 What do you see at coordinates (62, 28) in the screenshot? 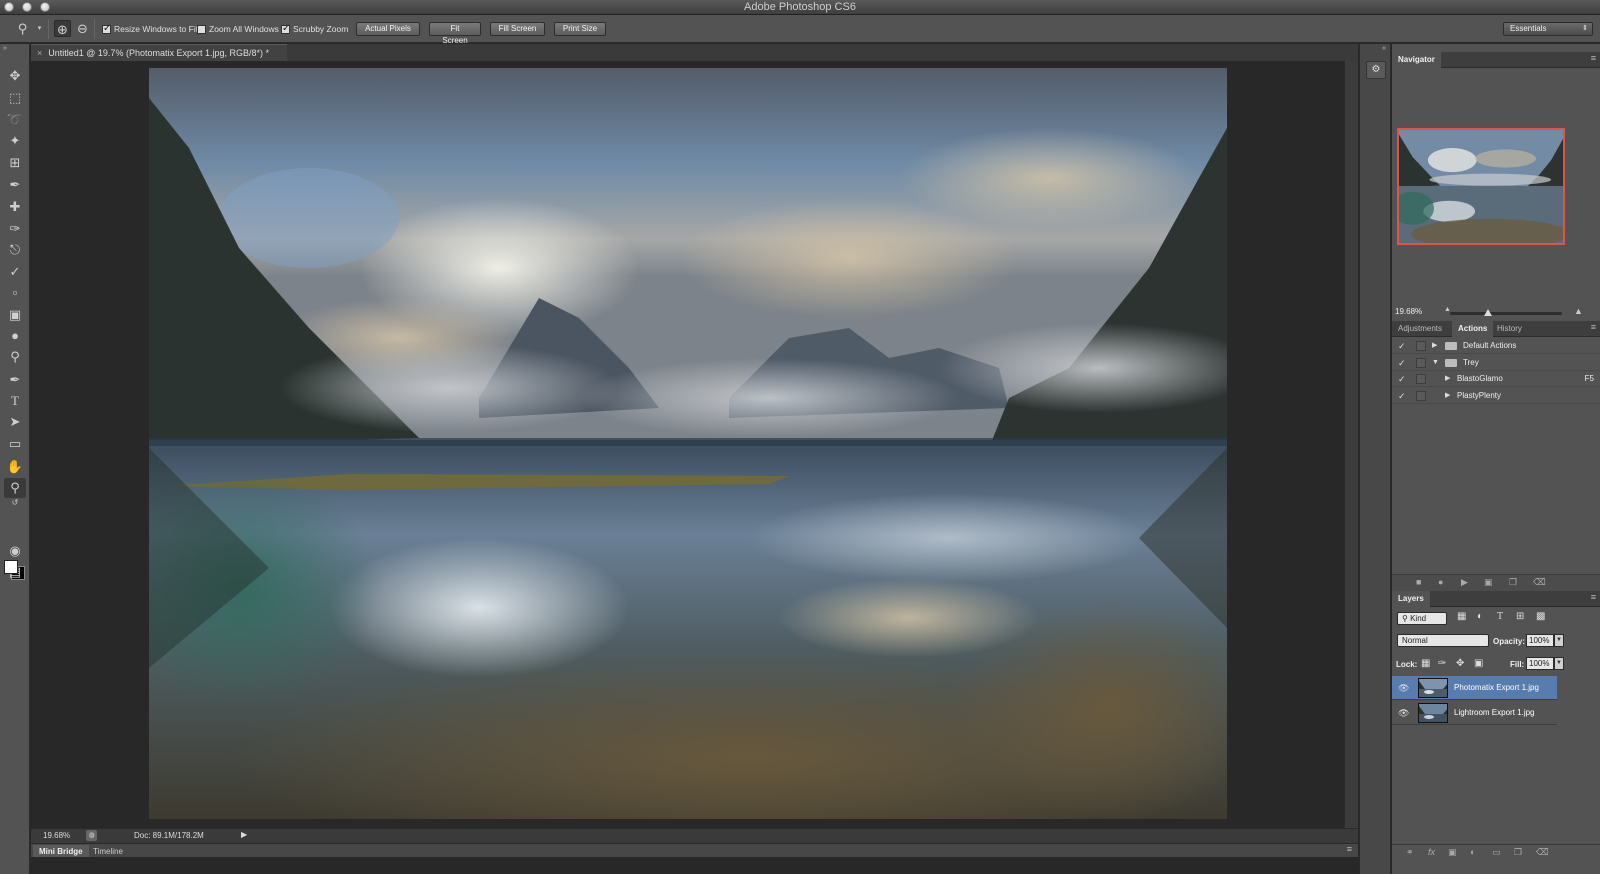
I see `zoom-in-icon: ⊕` at bounding box center [62, 28].